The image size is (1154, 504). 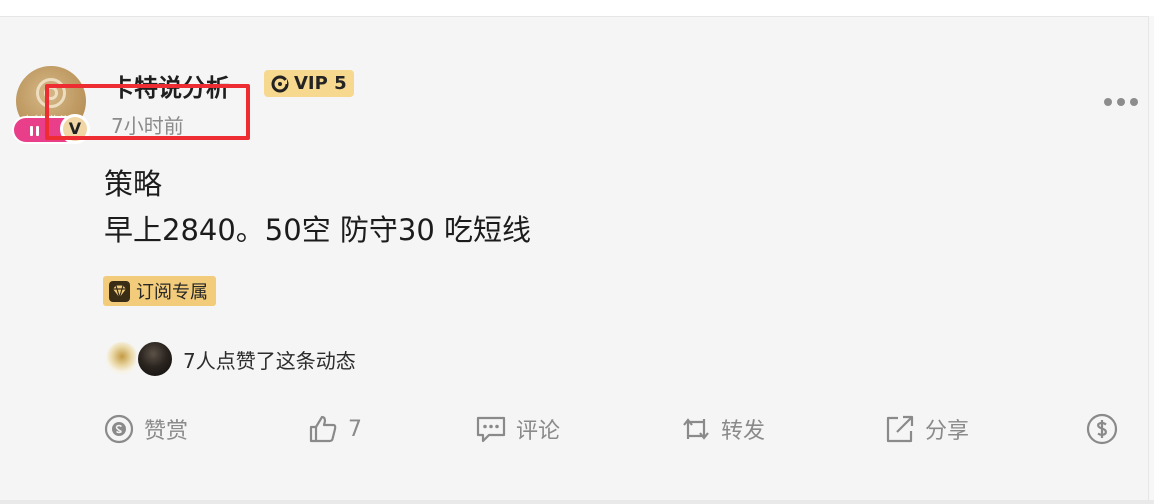 I want to click on share-button: 分享, so click(x=926, y=429).